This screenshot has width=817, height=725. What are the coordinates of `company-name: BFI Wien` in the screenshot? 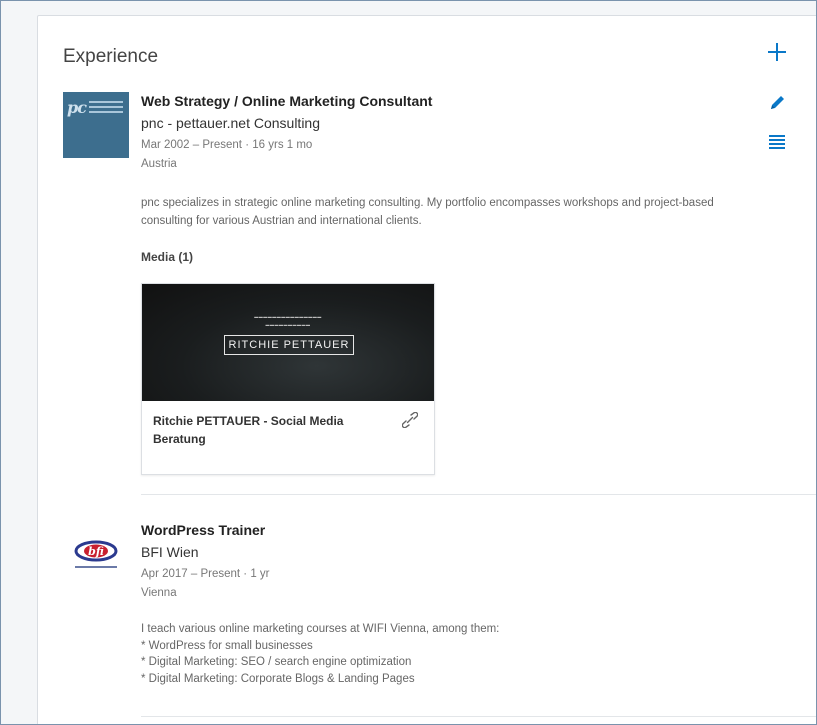 It's located at (451, 552).